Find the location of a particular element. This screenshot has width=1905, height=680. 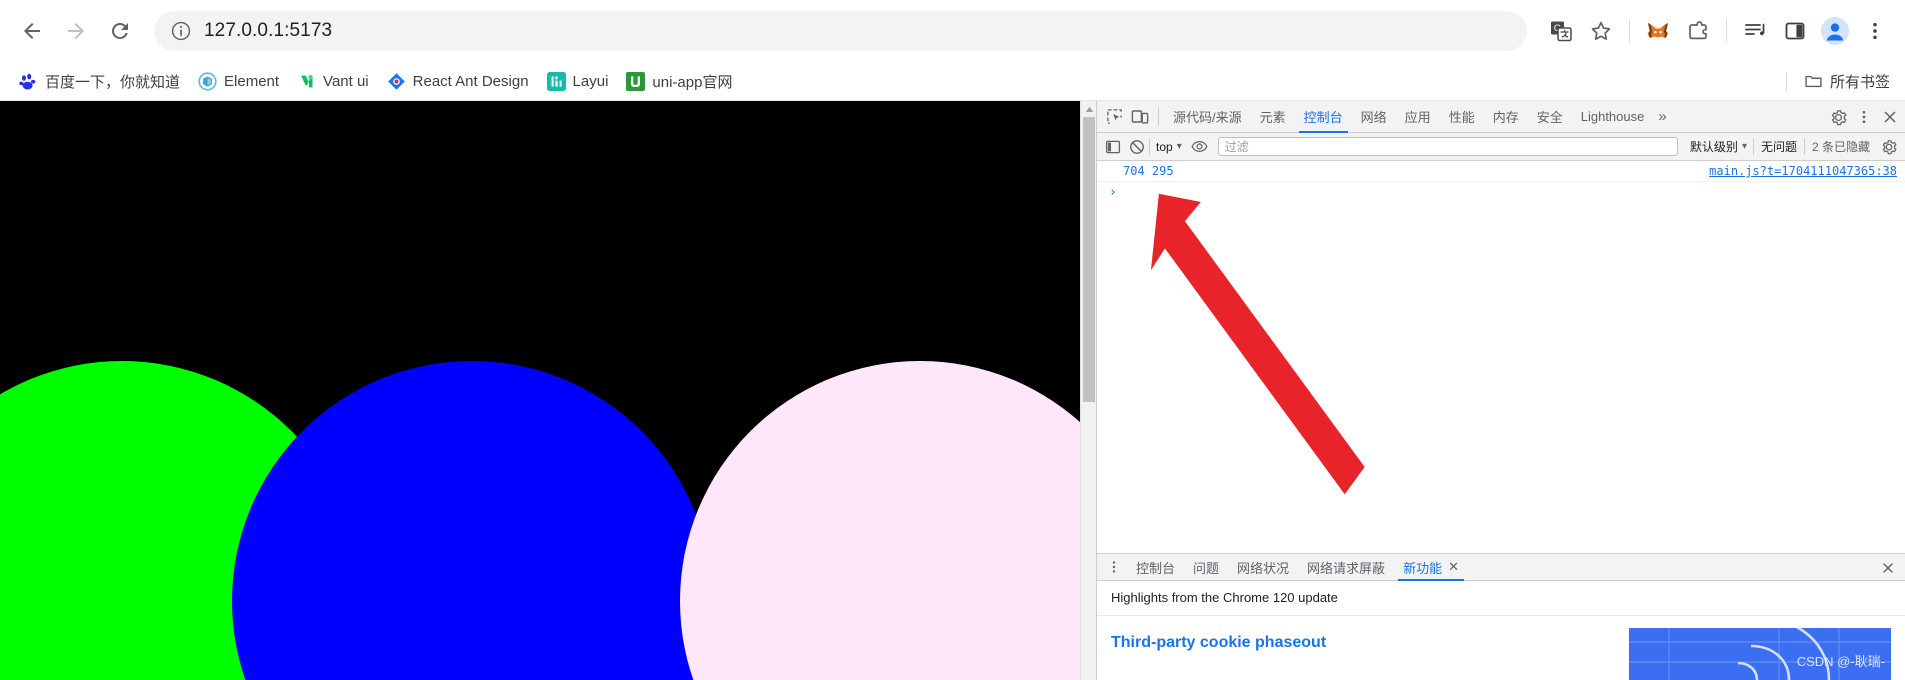

devtools-more-menu-icon is located at coordinates (1864, 117).